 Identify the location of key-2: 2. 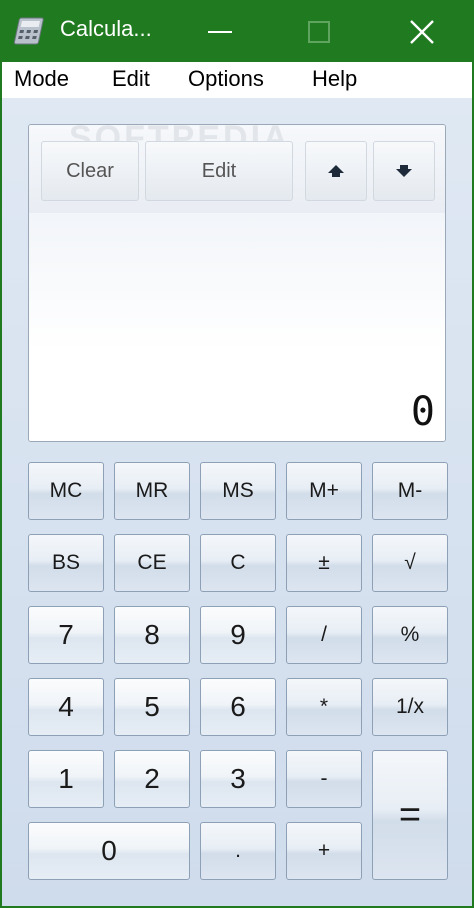
(152, 779).